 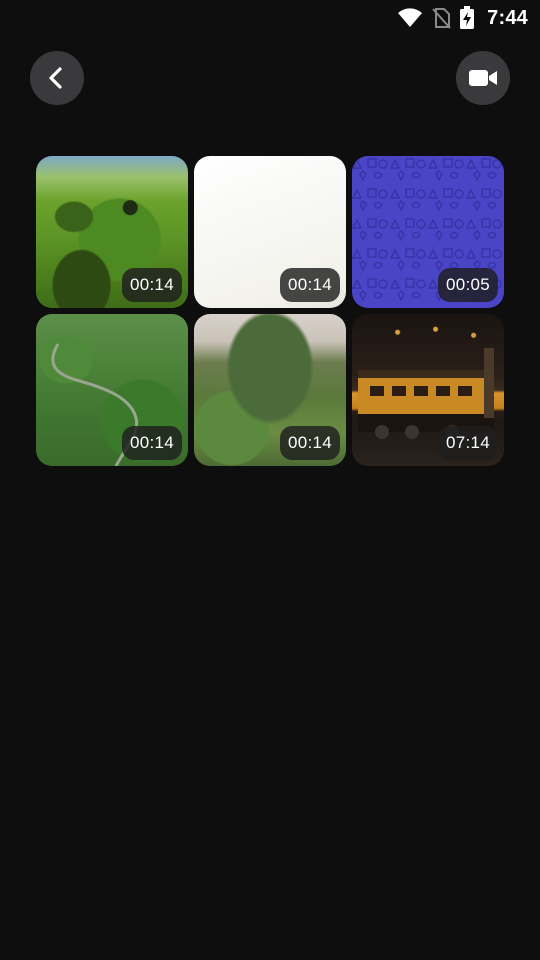 I want to click on battery-charging-icon, so click(x=467, y=18).